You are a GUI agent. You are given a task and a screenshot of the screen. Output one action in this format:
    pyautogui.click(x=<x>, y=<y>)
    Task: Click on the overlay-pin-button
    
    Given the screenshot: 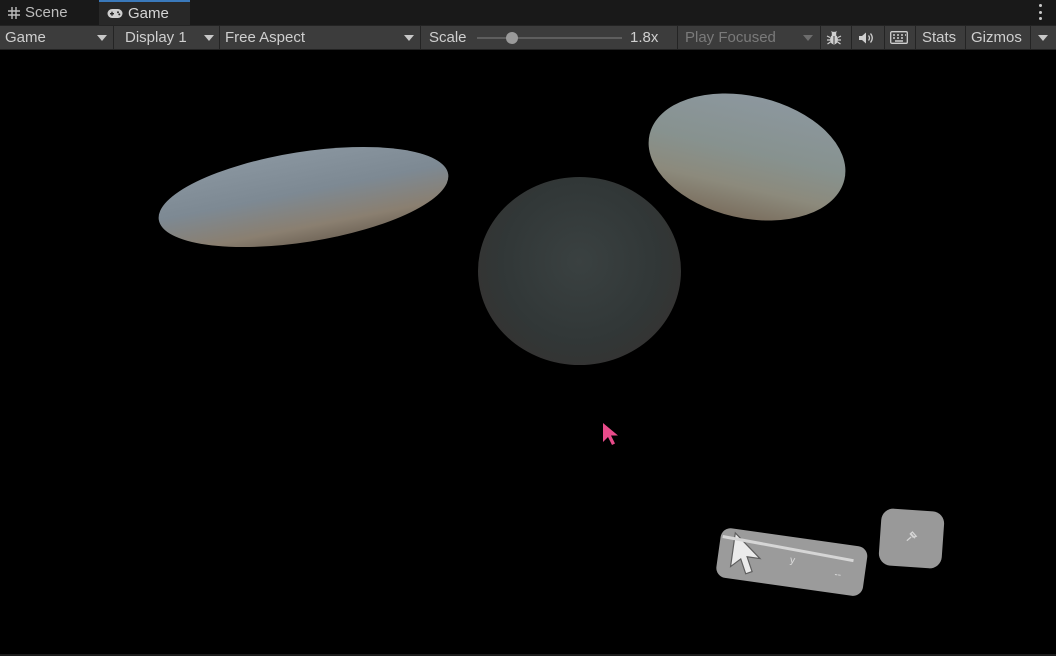 What is the action you would take?
    pyautogui.click(x=911, y=538)
    